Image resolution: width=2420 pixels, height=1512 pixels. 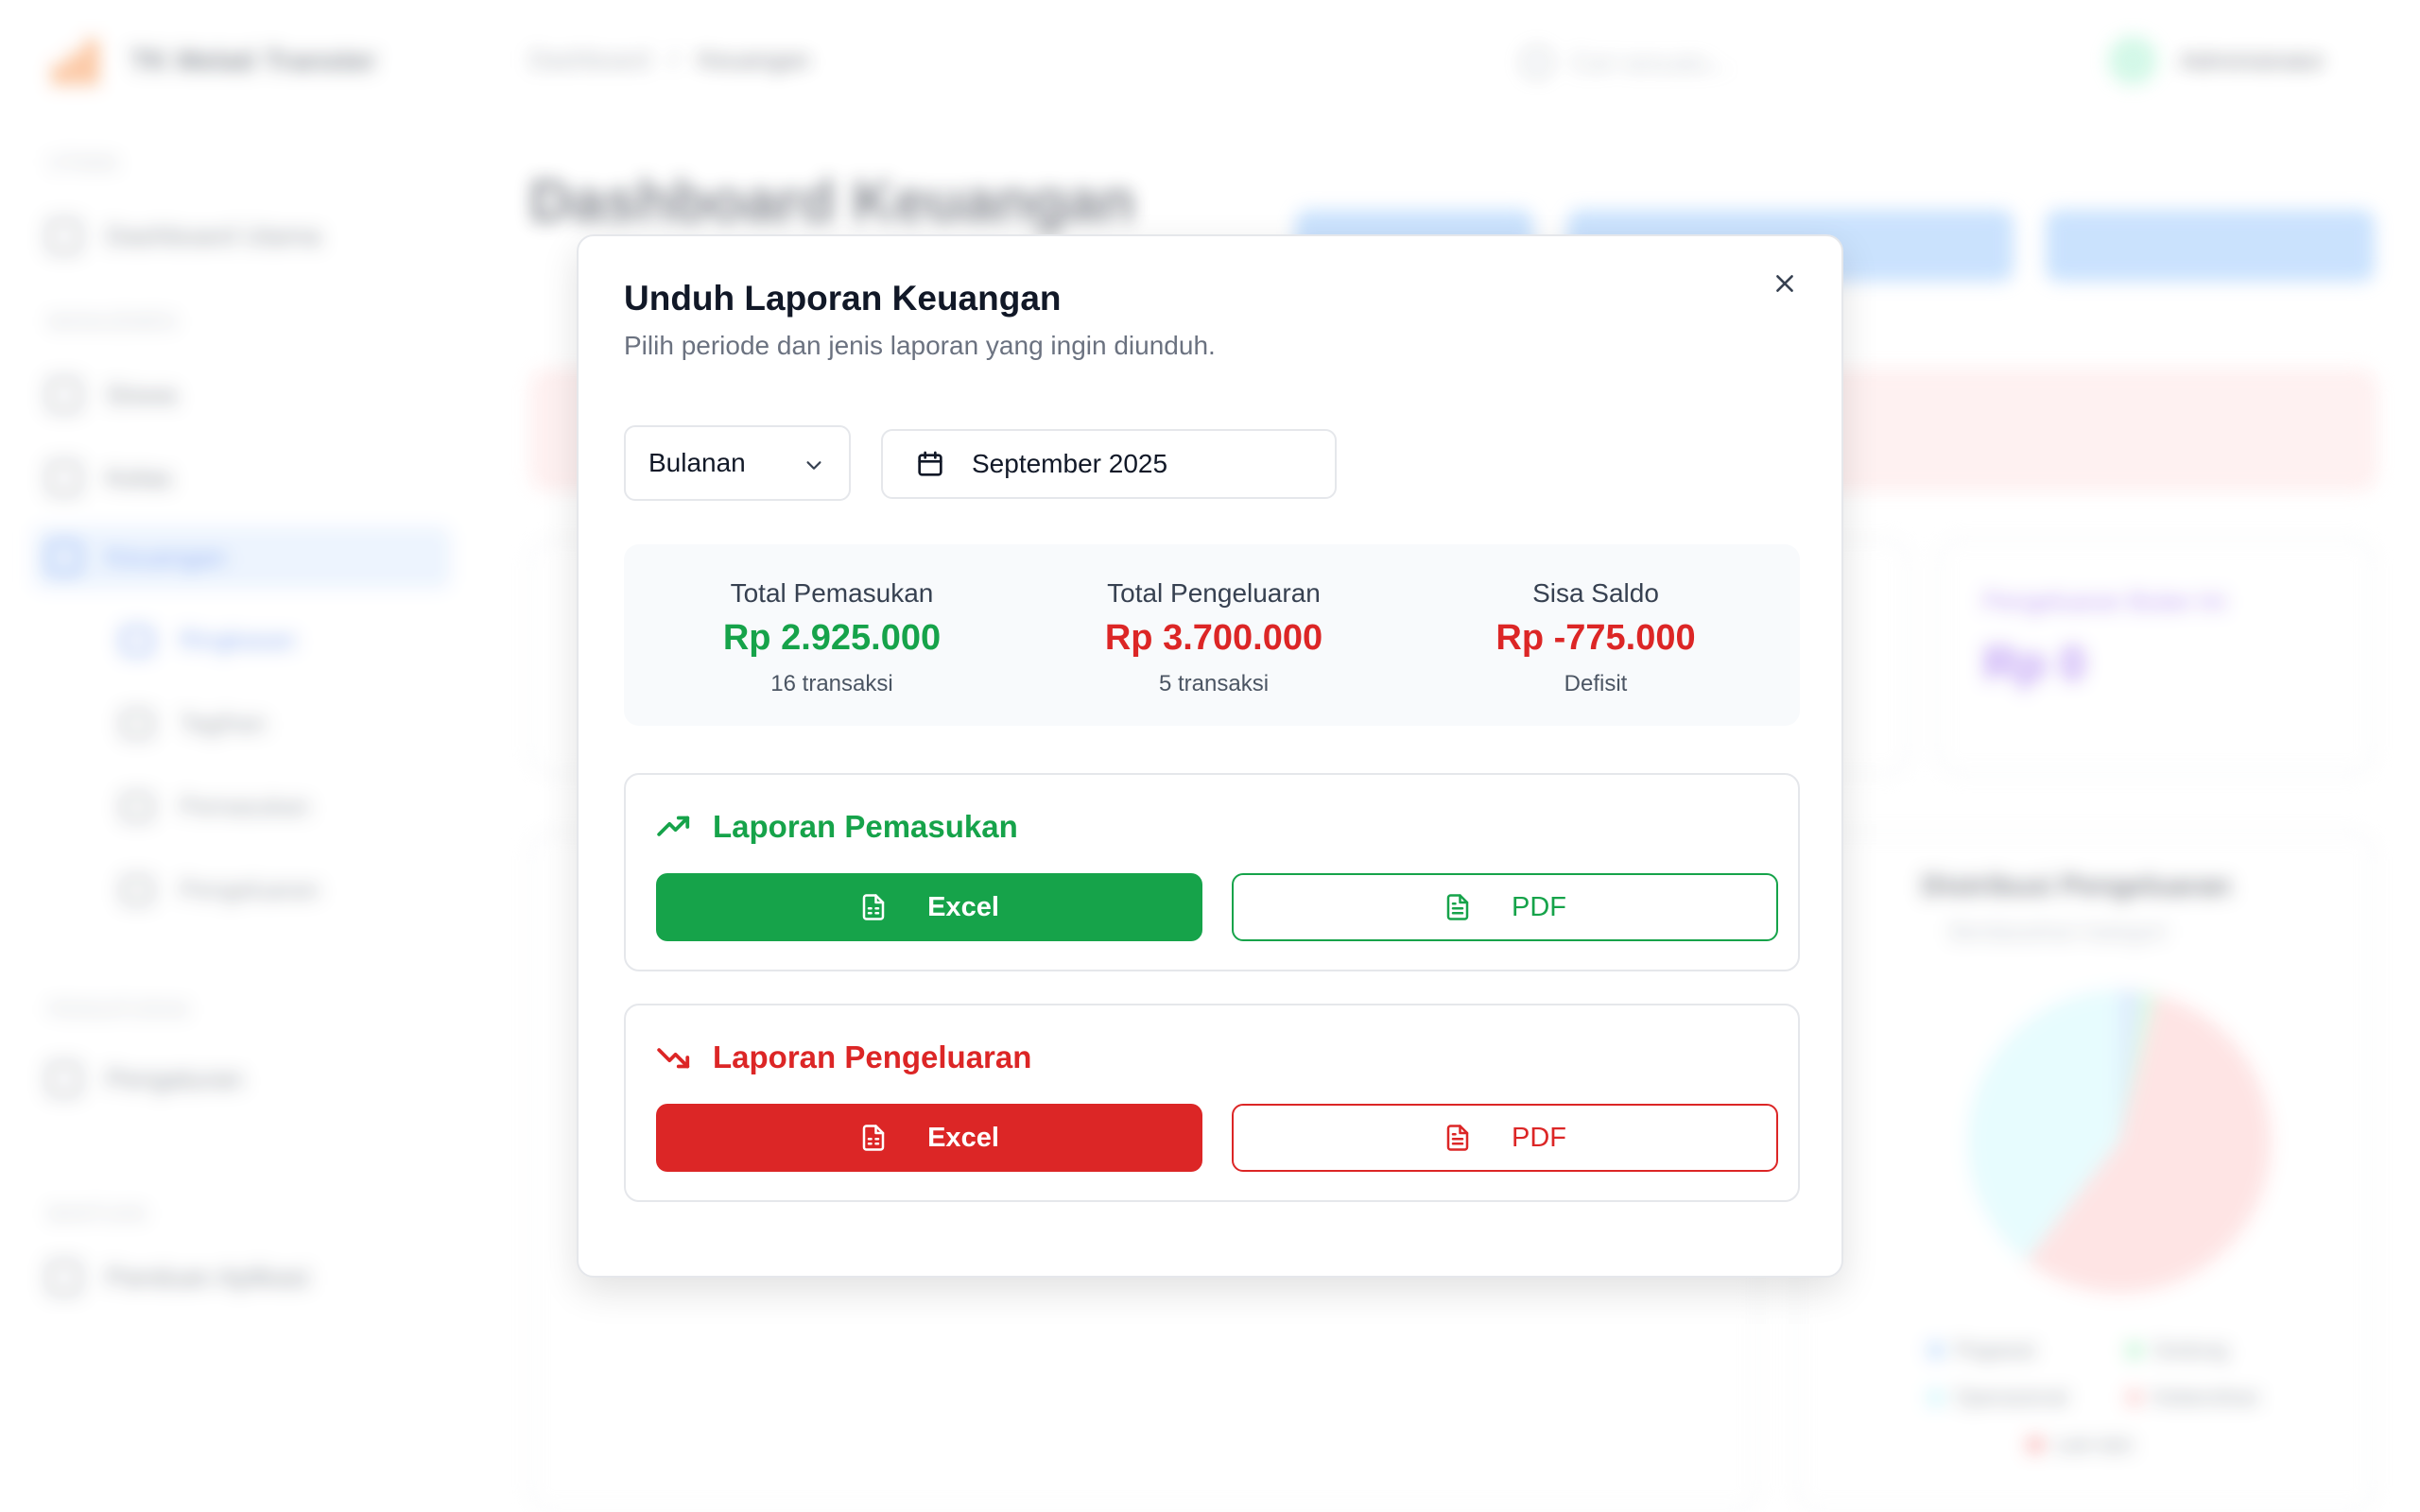 I want to click on income-excel-button: Excel, so click(x=929, y=907).